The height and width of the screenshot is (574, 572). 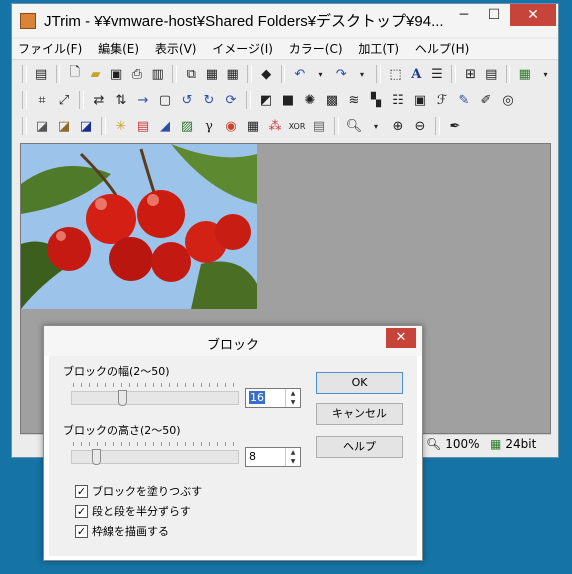 I want to click on zoom-out-icon: ⊖, so click(x=420, y=126).